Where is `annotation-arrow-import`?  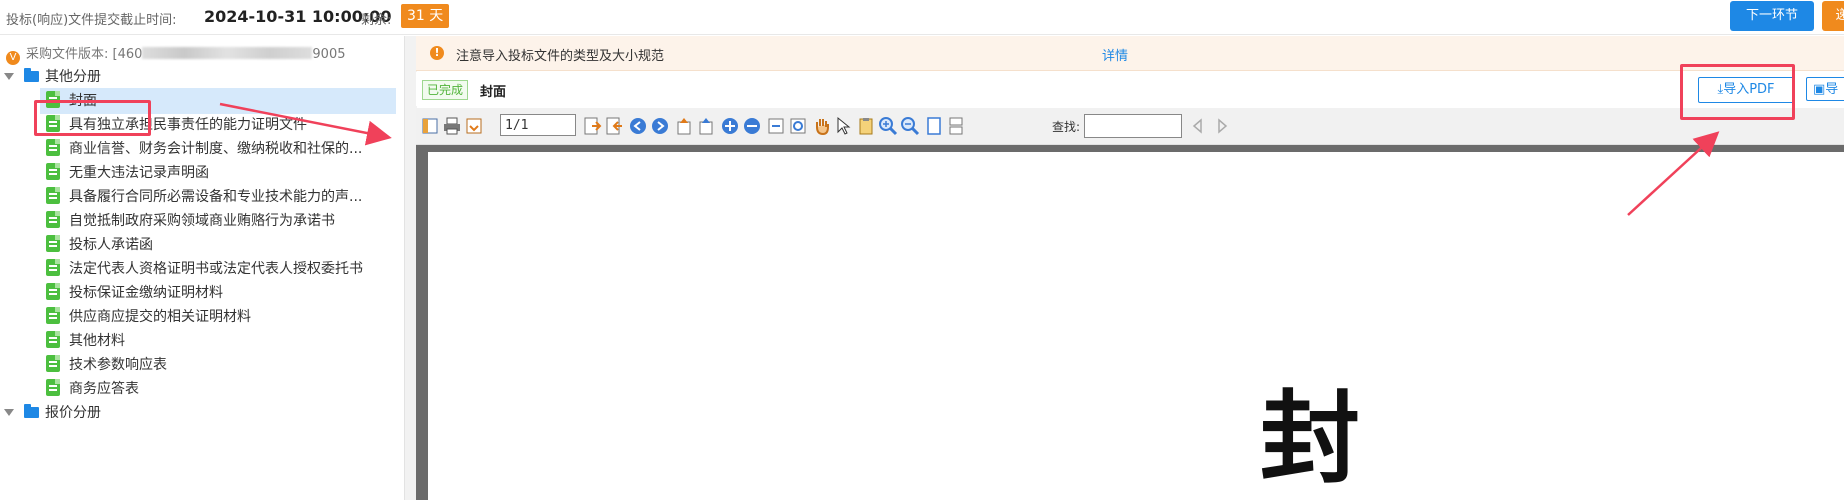
annotation-arrow-import is located at coordinates (1673, 173).